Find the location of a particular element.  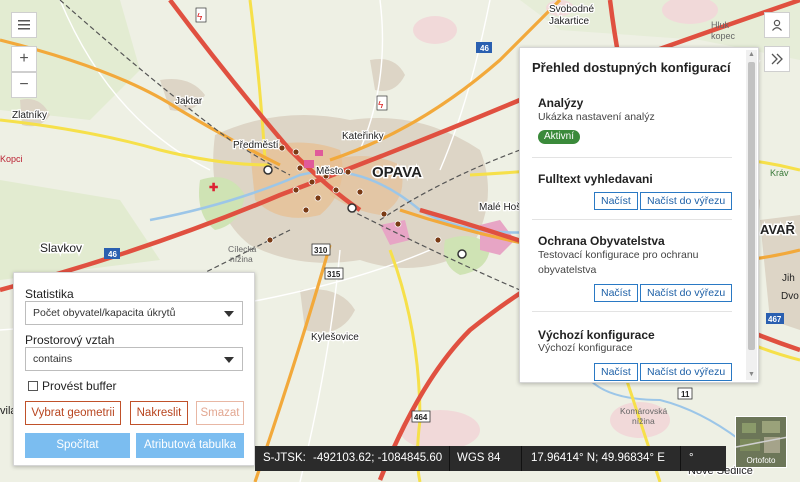

wgs84-label: WGS 84 is located at coordinates (478, 458).